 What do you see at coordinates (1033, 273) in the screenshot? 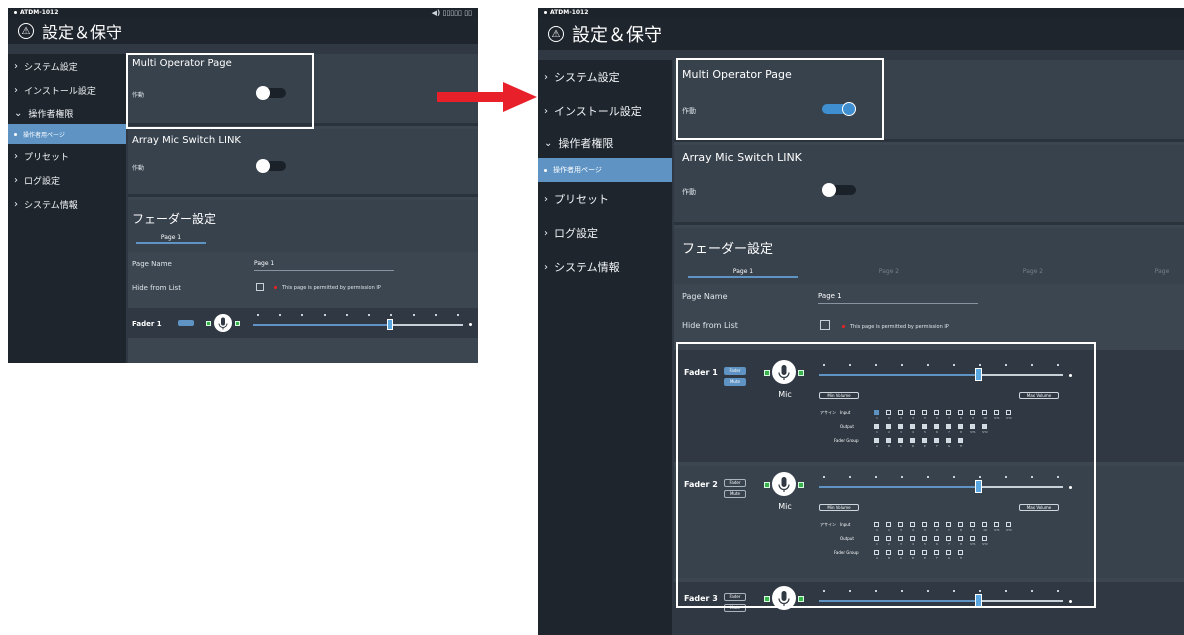
I see `tab-page-3: Page 2` at bounding box center [1033, 273].